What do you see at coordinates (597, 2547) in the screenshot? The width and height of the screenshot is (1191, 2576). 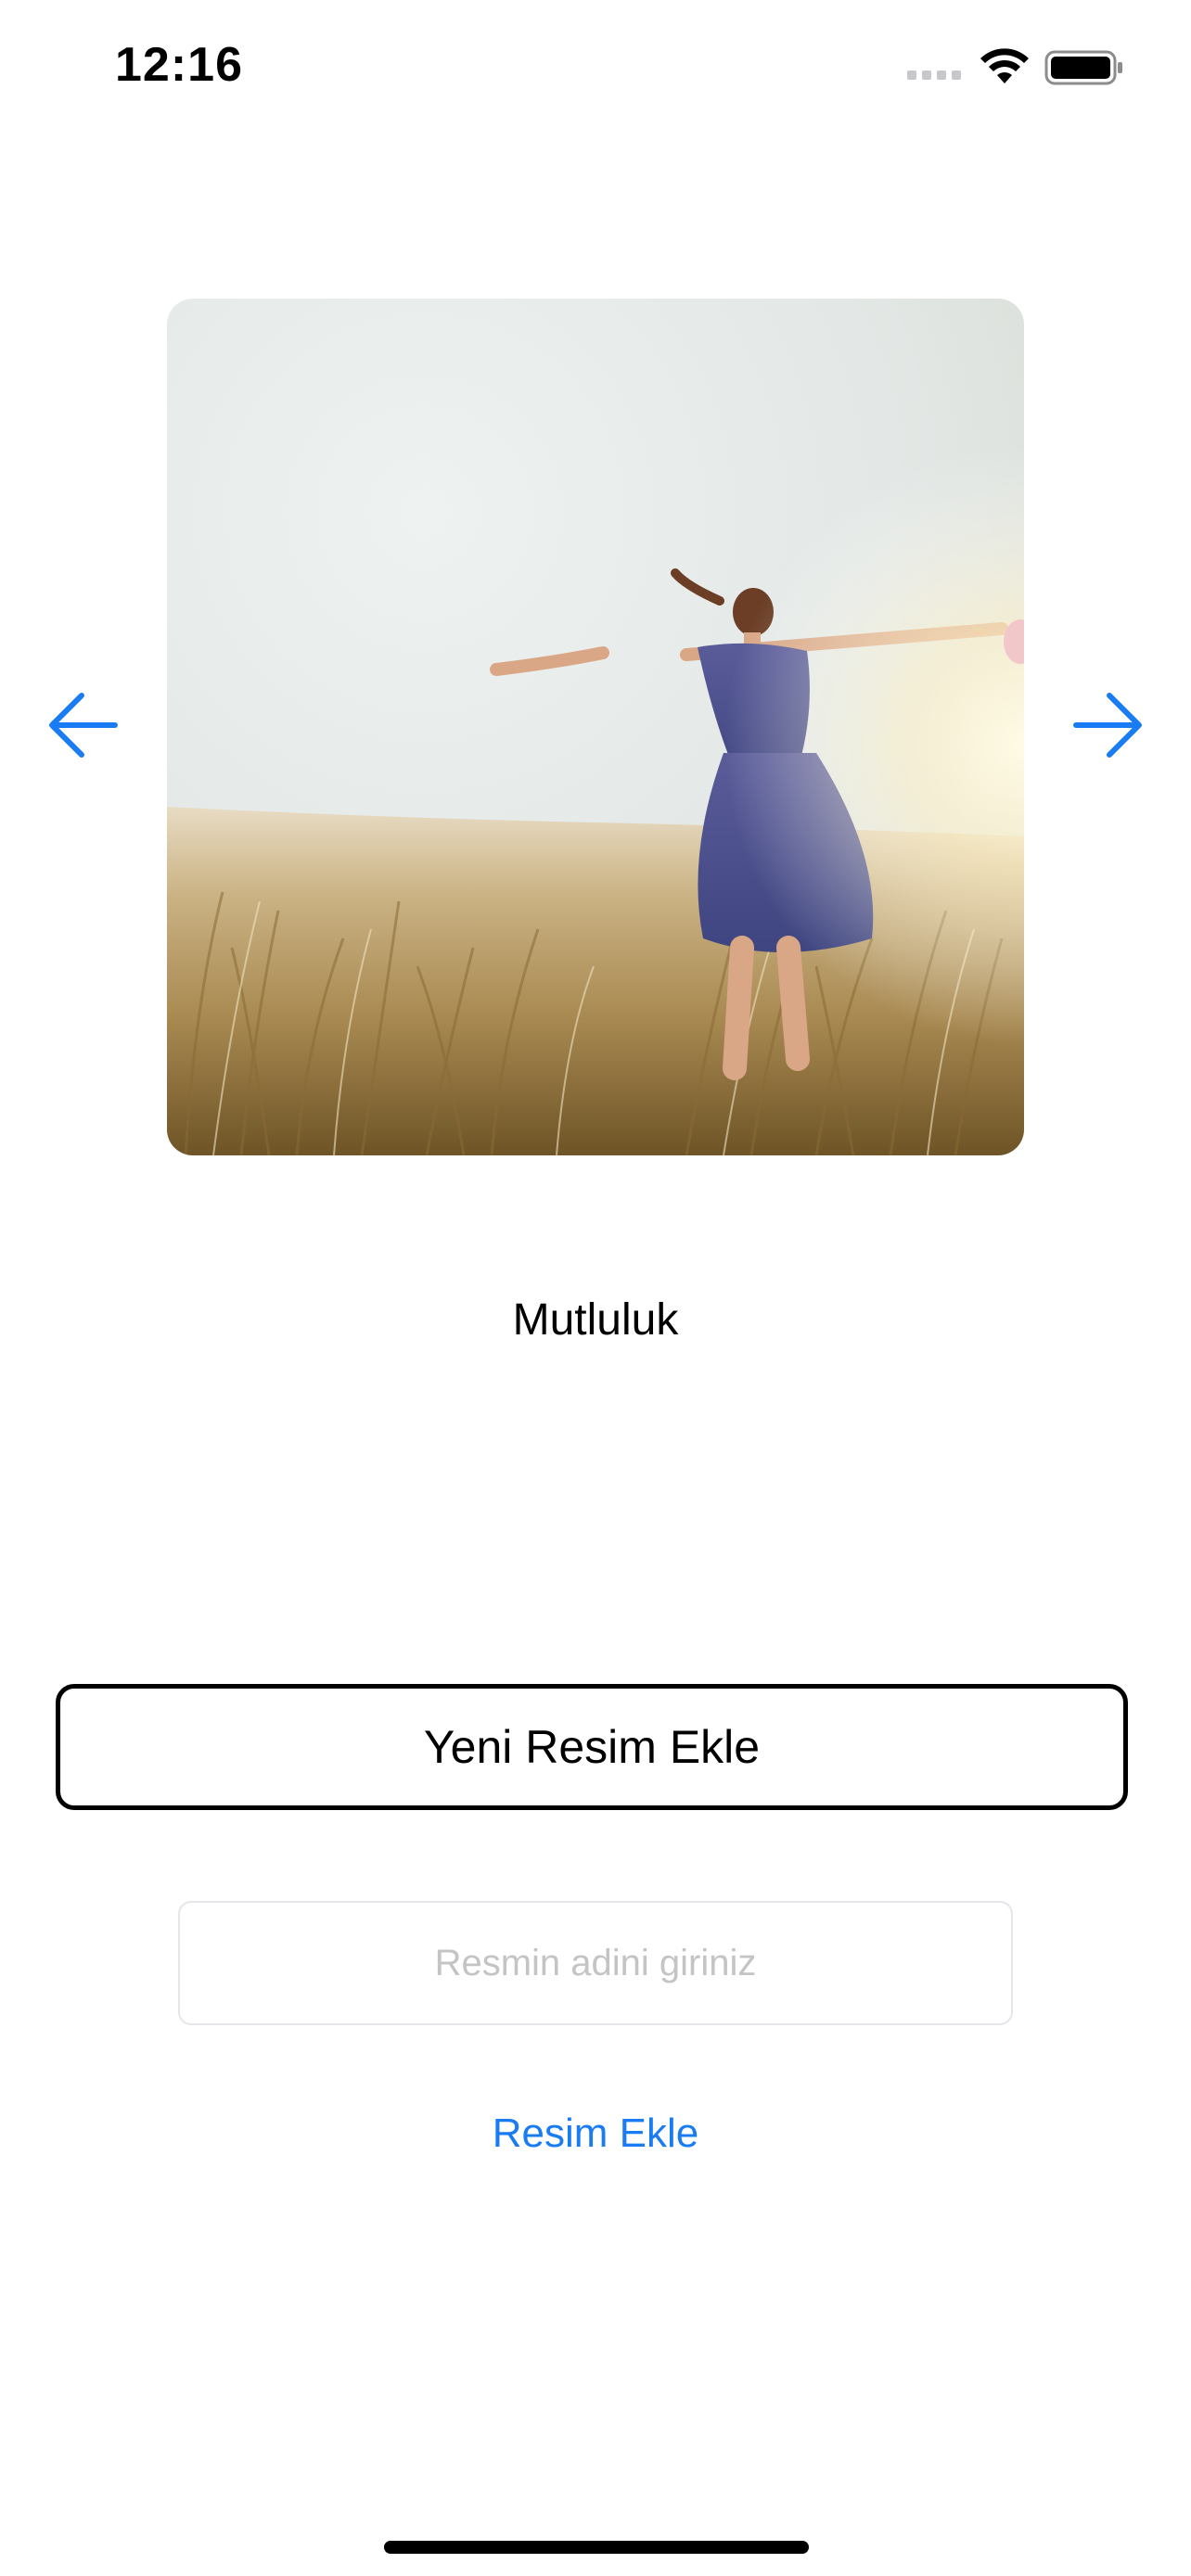 I see `home-indicator` at bounding box center [597, 2547].